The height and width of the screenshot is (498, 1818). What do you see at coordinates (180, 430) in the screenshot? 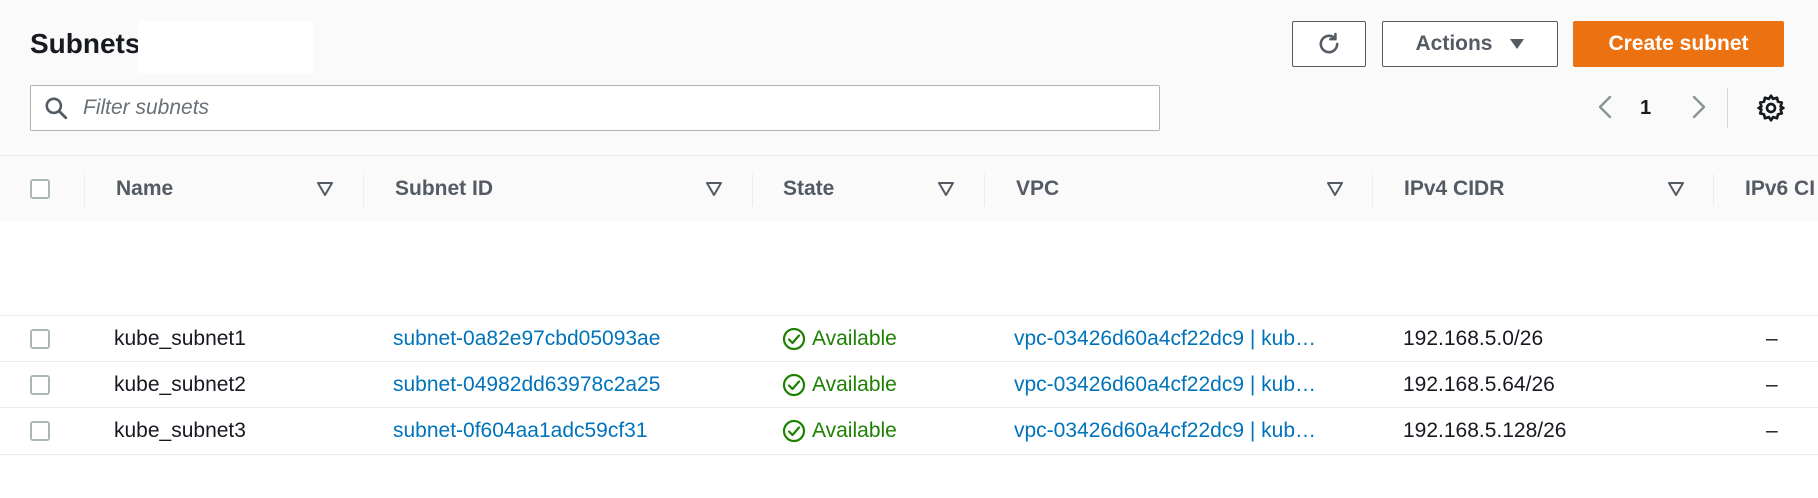
I see `cell-name: kube_subnet3` at bounding box center [180, 430].